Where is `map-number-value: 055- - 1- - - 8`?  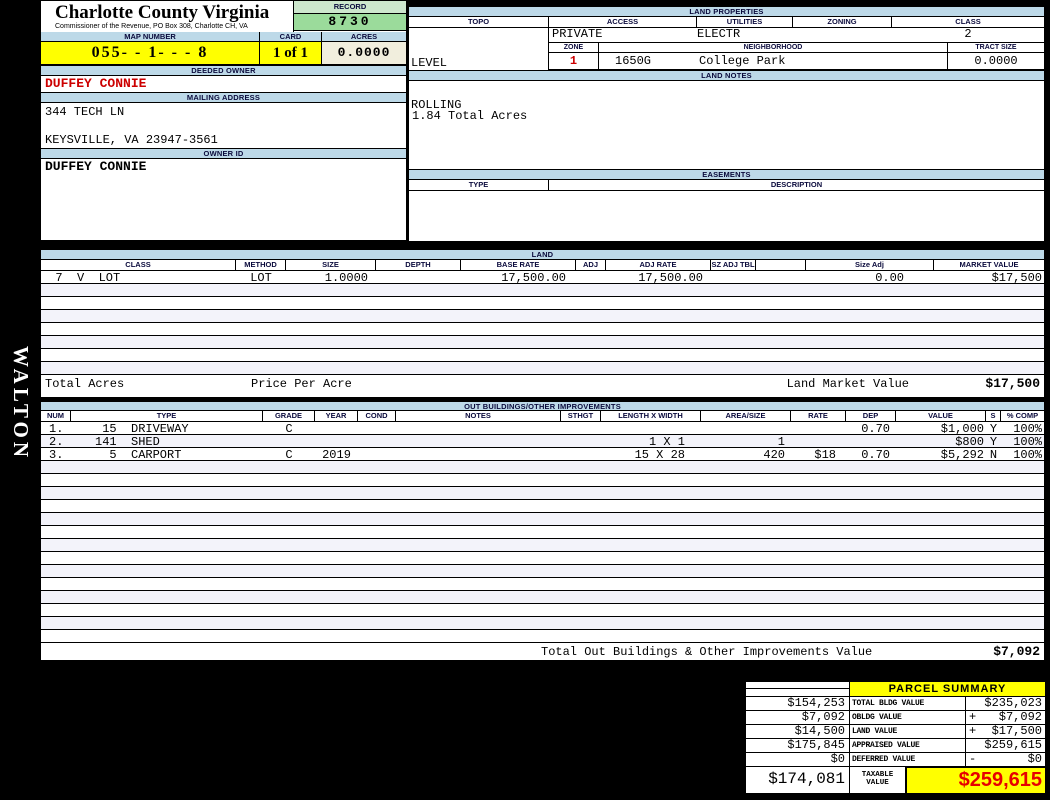
map-number-value: 055- - 1- - - 8 is located at coordinates (150, 53).